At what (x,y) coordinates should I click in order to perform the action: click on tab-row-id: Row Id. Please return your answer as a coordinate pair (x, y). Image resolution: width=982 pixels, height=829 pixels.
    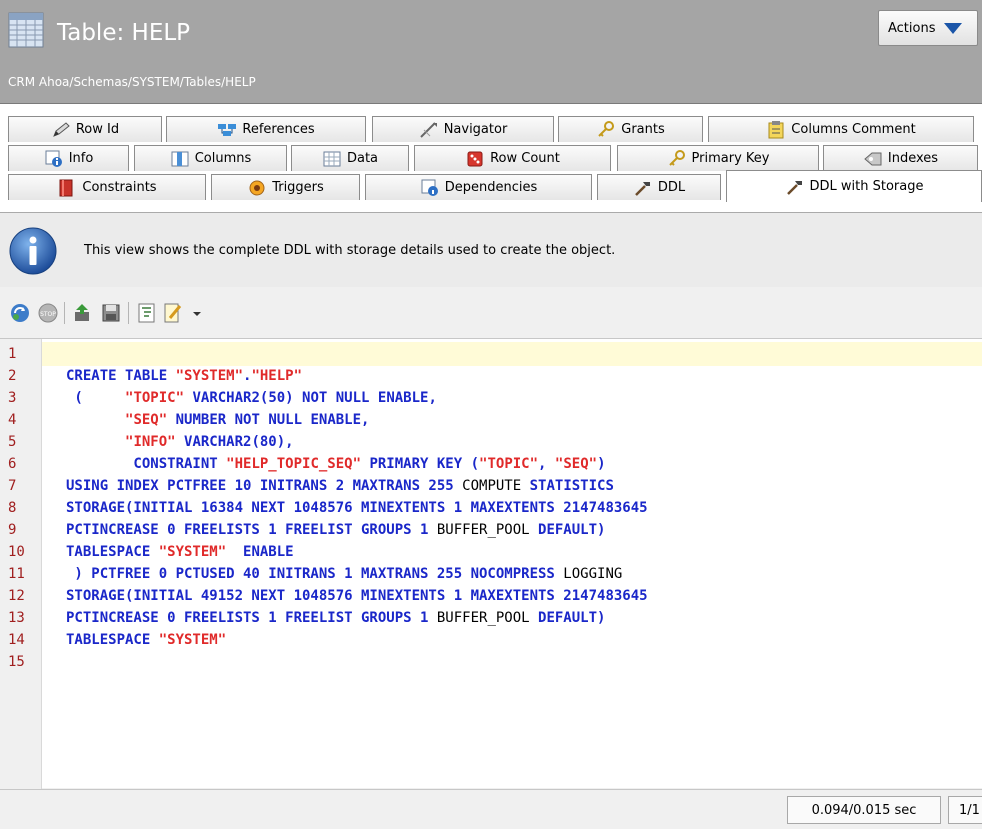
    Looking at the image, I should click on (85, 129).